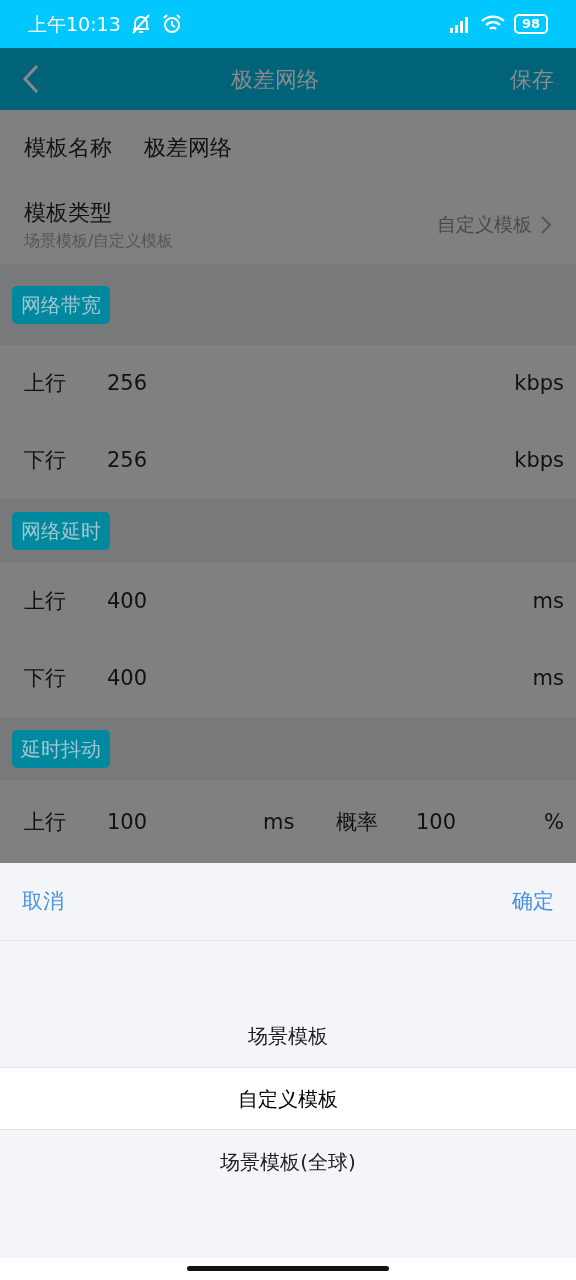 Image resolution: width=576 pixels, height=1280 pixels. What do you see at coordinates (31, 79) in the screenshot?
I see `back-icon` at bounding box center [31, 79].